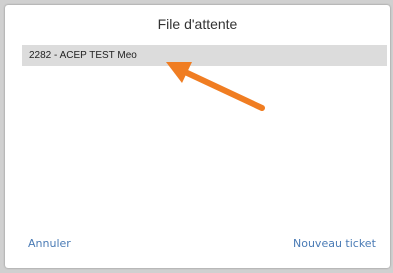 The image size is (393, 273). I want to click on new-ticket-button: Nouveau ticket, so click(334, 243).